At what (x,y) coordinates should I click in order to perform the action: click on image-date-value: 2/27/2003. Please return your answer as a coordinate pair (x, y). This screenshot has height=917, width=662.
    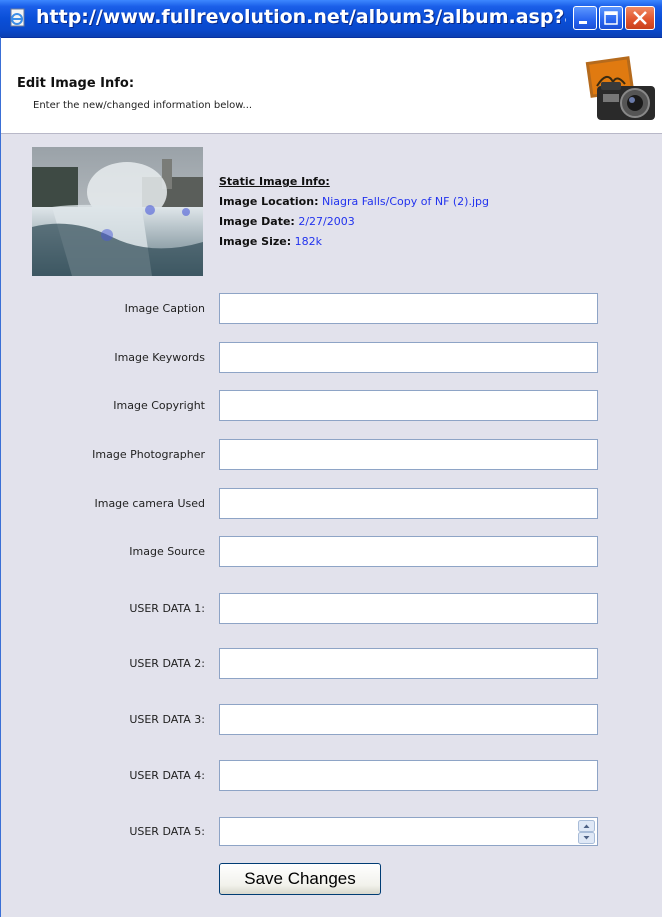
    Looking at the image, I should click on (326, 221).